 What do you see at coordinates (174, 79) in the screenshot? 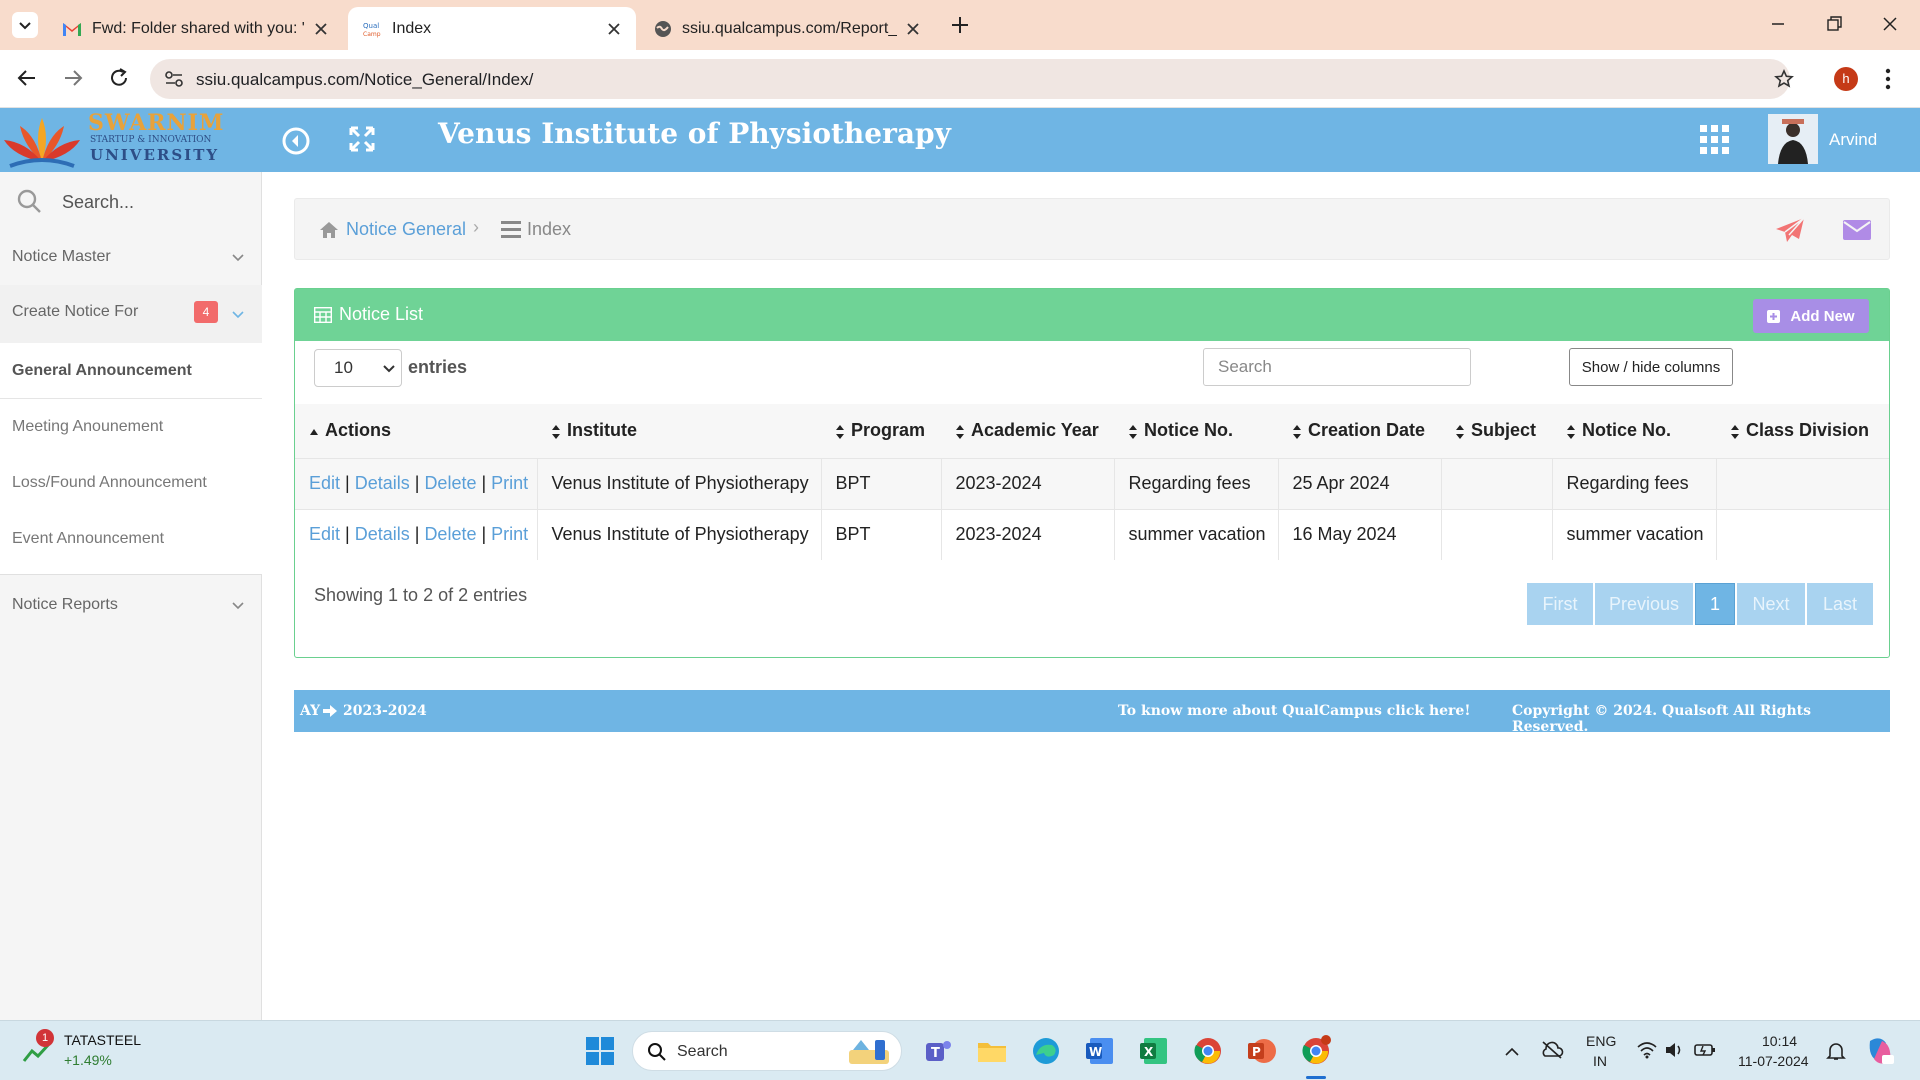
I see `site-info-icon` at bounding box center [174, 79].